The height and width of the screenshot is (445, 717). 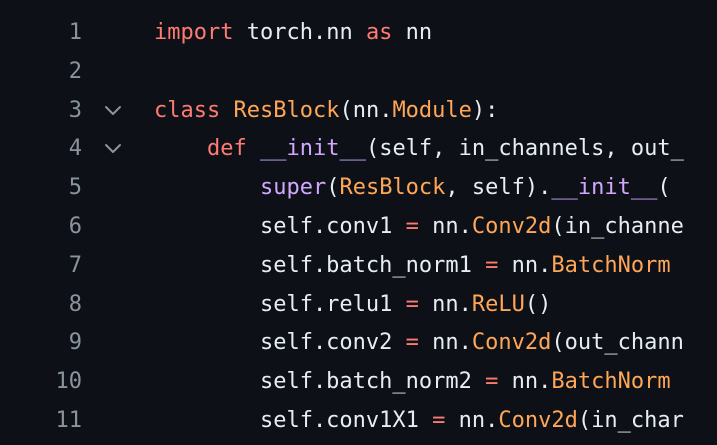 What do you see at coordinates (187, 110) in the screenshot?
I see `code-token: class` at bounding box center [187, 110].